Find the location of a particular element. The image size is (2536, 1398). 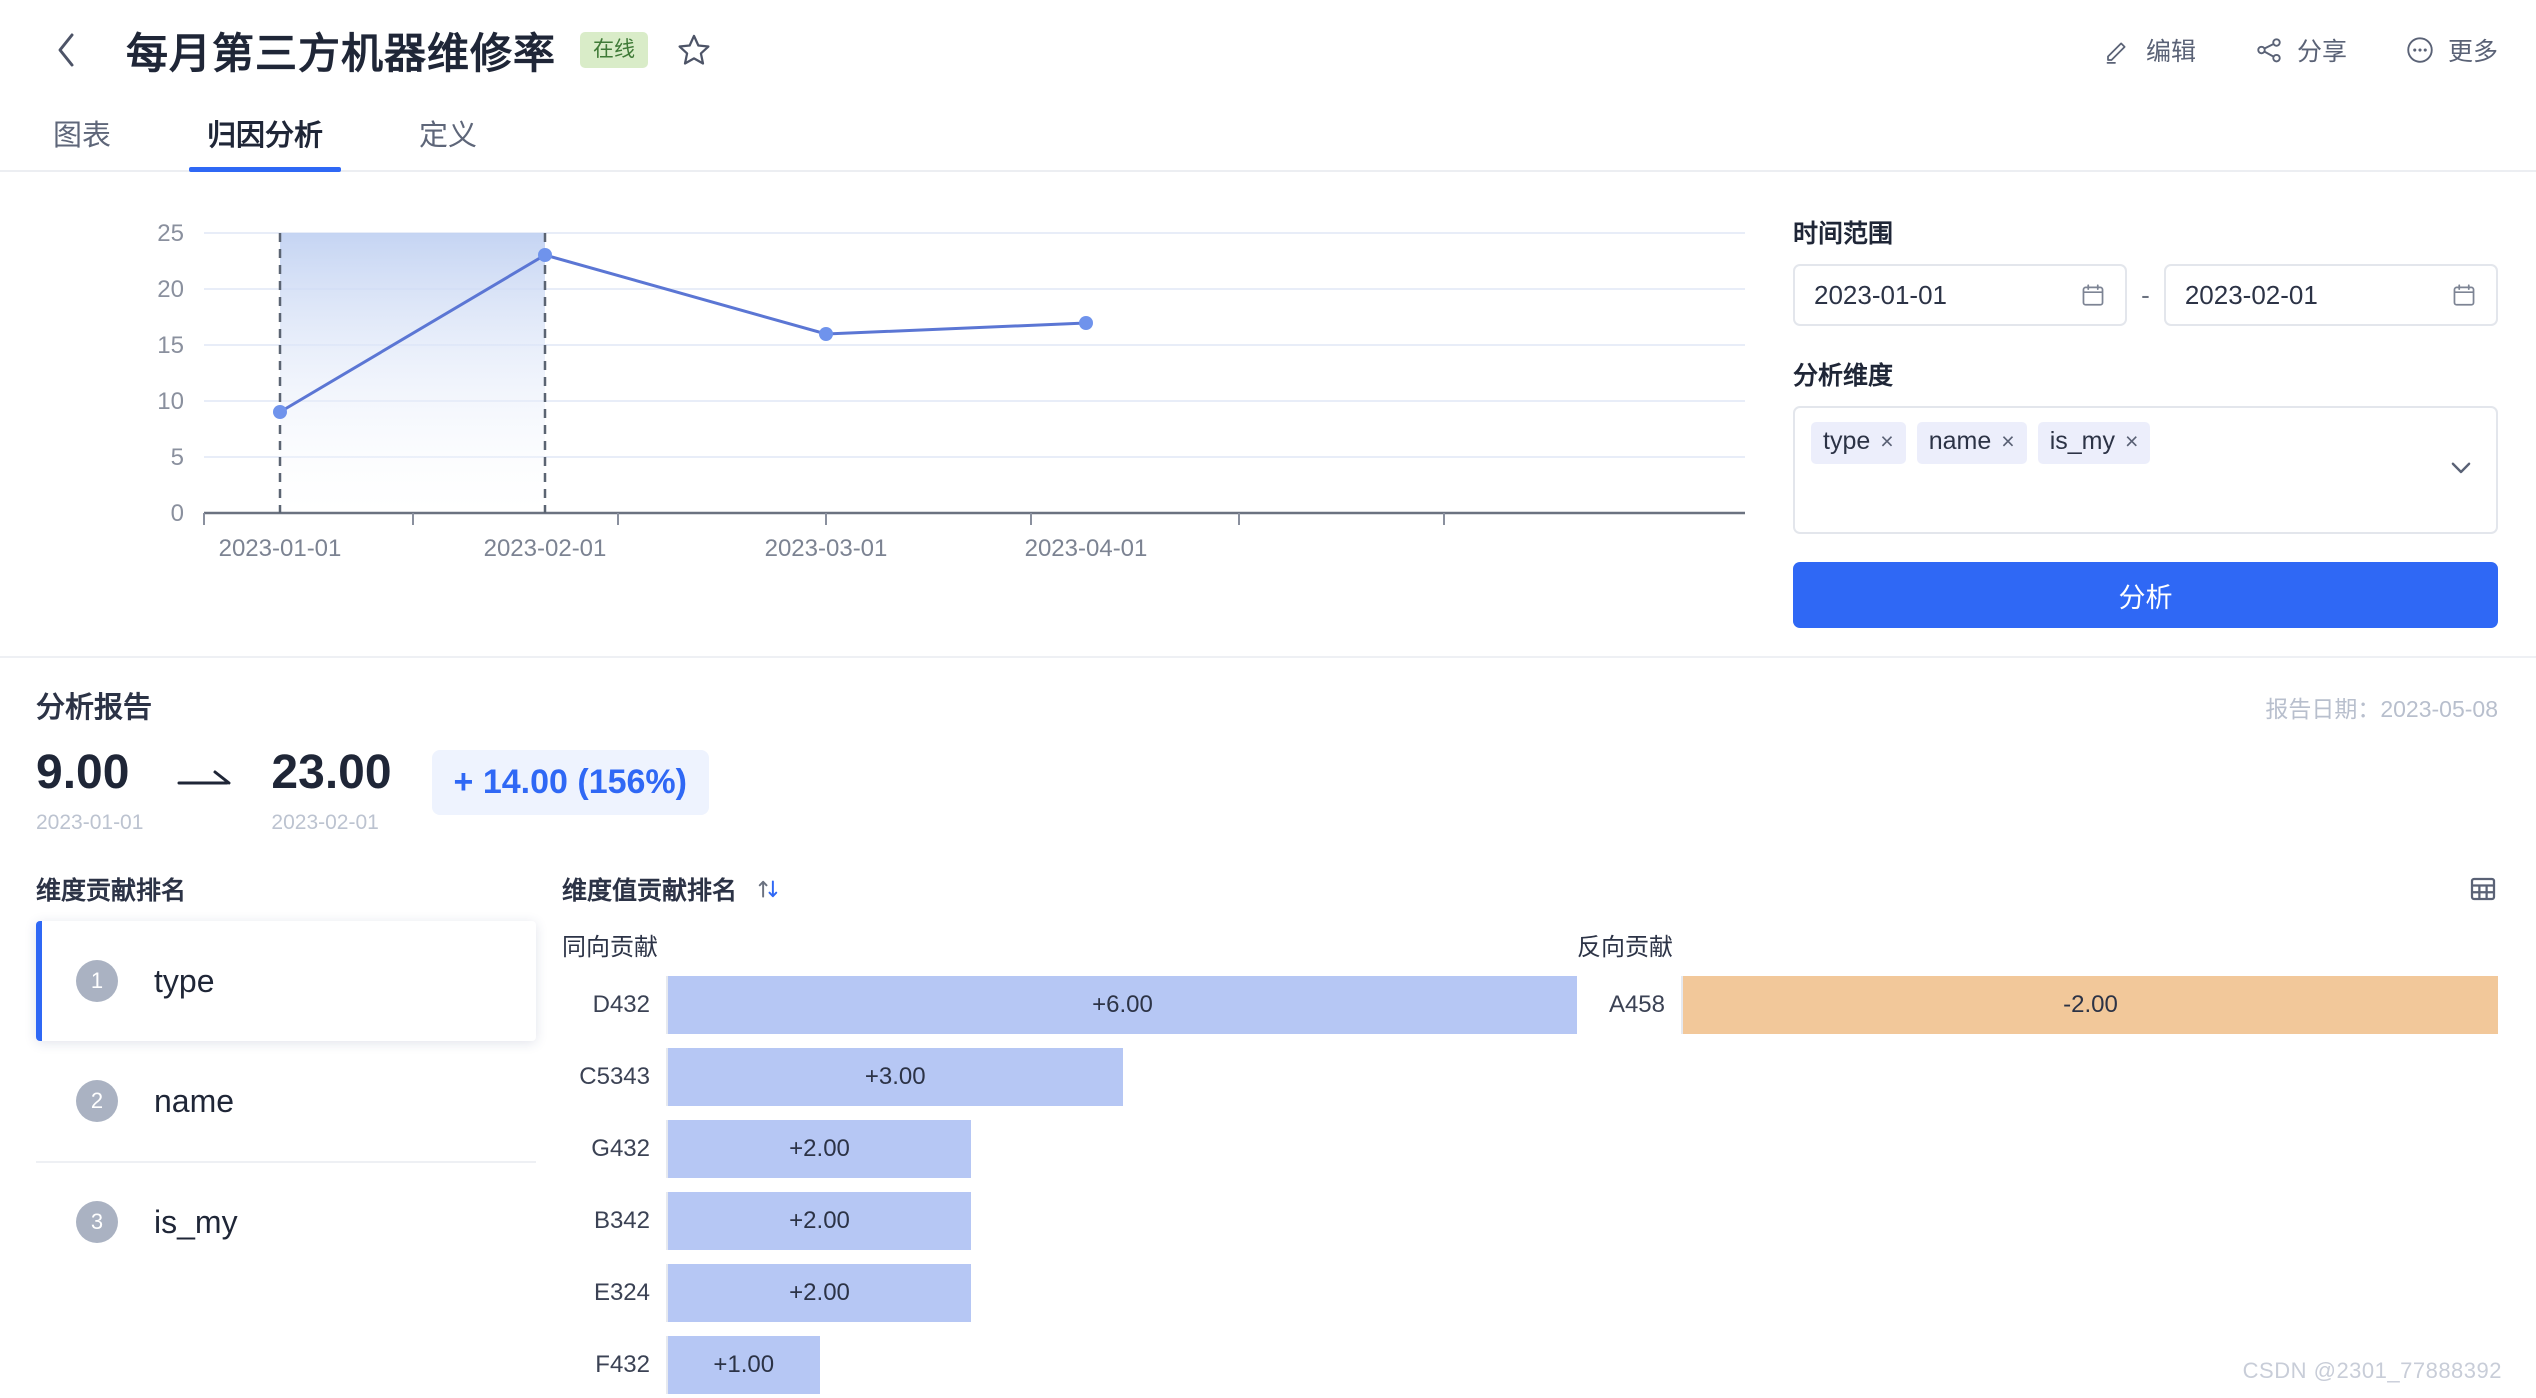

svg-text: 0 is located at coordinates (177, 513).